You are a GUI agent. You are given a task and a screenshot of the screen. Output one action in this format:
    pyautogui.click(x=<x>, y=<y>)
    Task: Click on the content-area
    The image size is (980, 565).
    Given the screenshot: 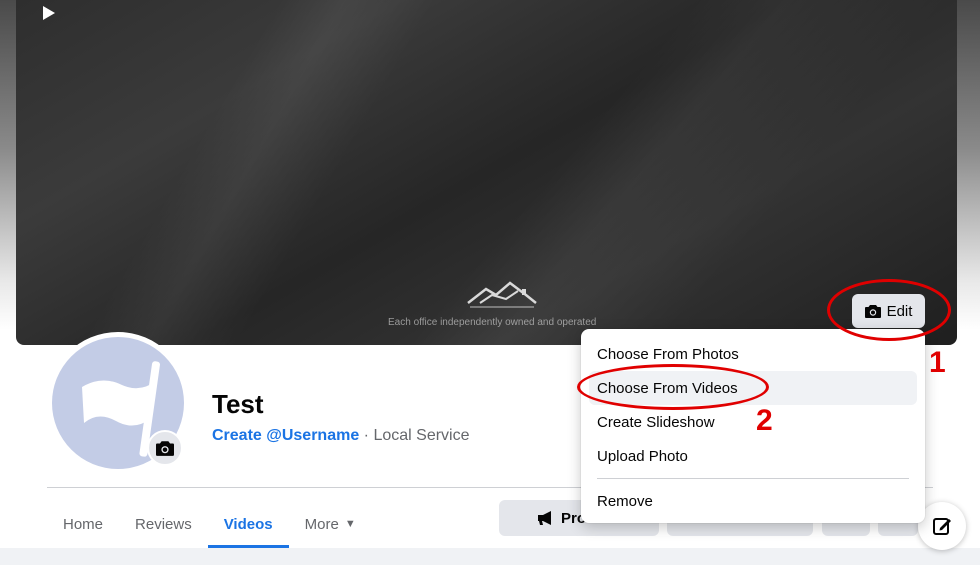 What is the action you would take?
    pyautogui.click(x=490, y=556)
    